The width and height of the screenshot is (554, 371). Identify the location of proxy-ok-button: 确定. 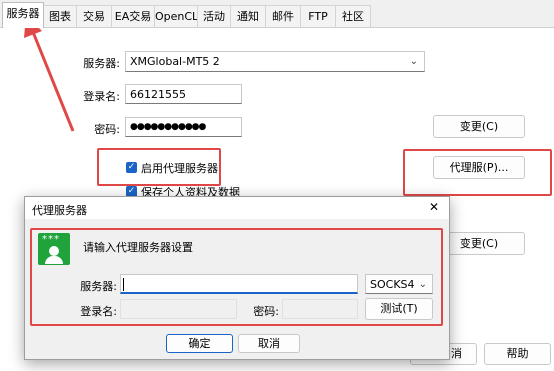
(199, 343).